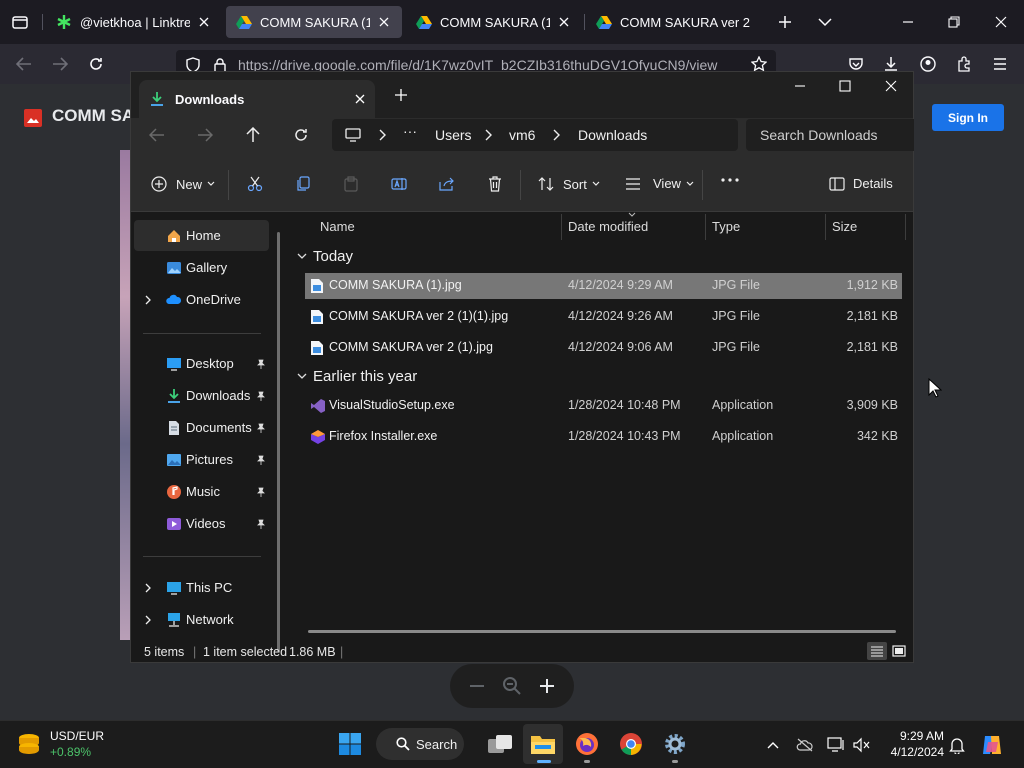  What do you see at coordinates (303, 184) in the screenshot?
I see `copy-icon` at bounding box center [303, 184].